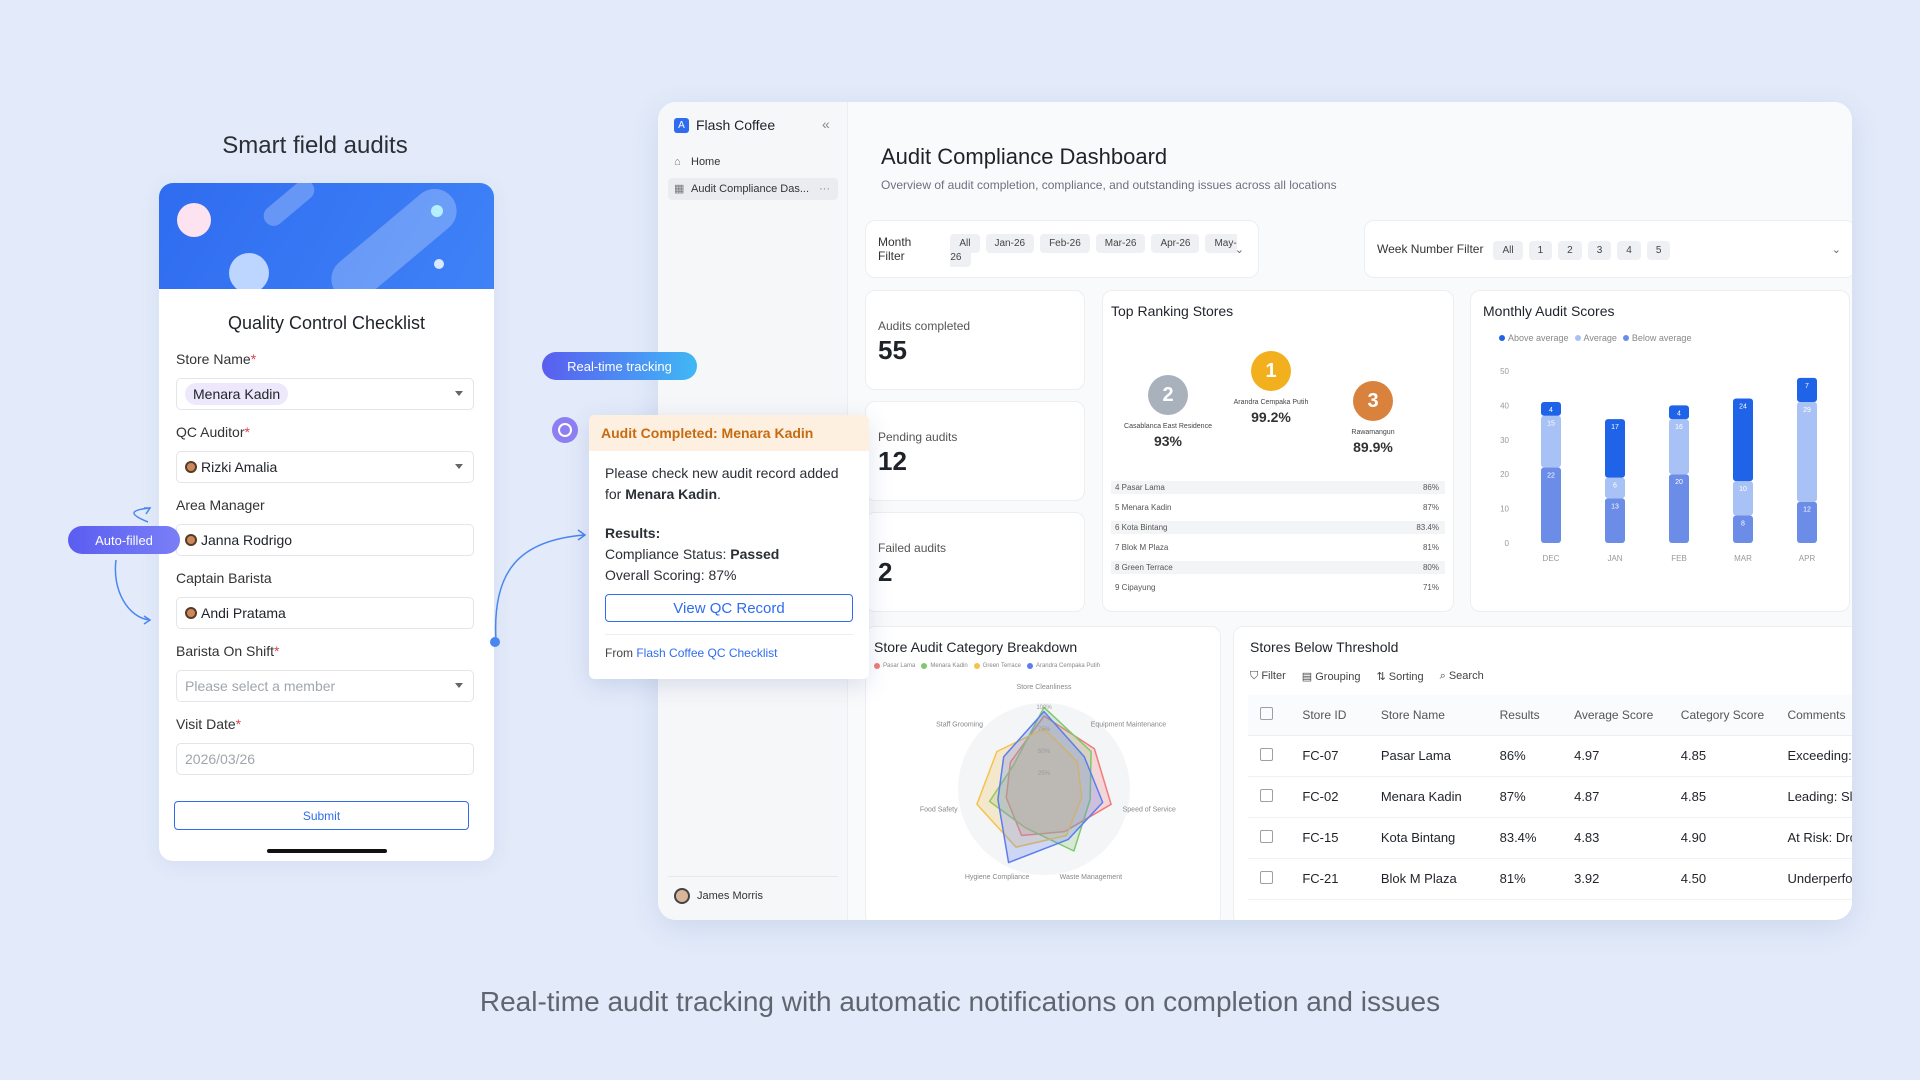 The width and height of the screenshot is (1920, 1080). What do you see at coordinates (1399, 676) in the screenshot?
I see `sorting-button: ⇅ Sorting` at bounding box center [1399, 676].